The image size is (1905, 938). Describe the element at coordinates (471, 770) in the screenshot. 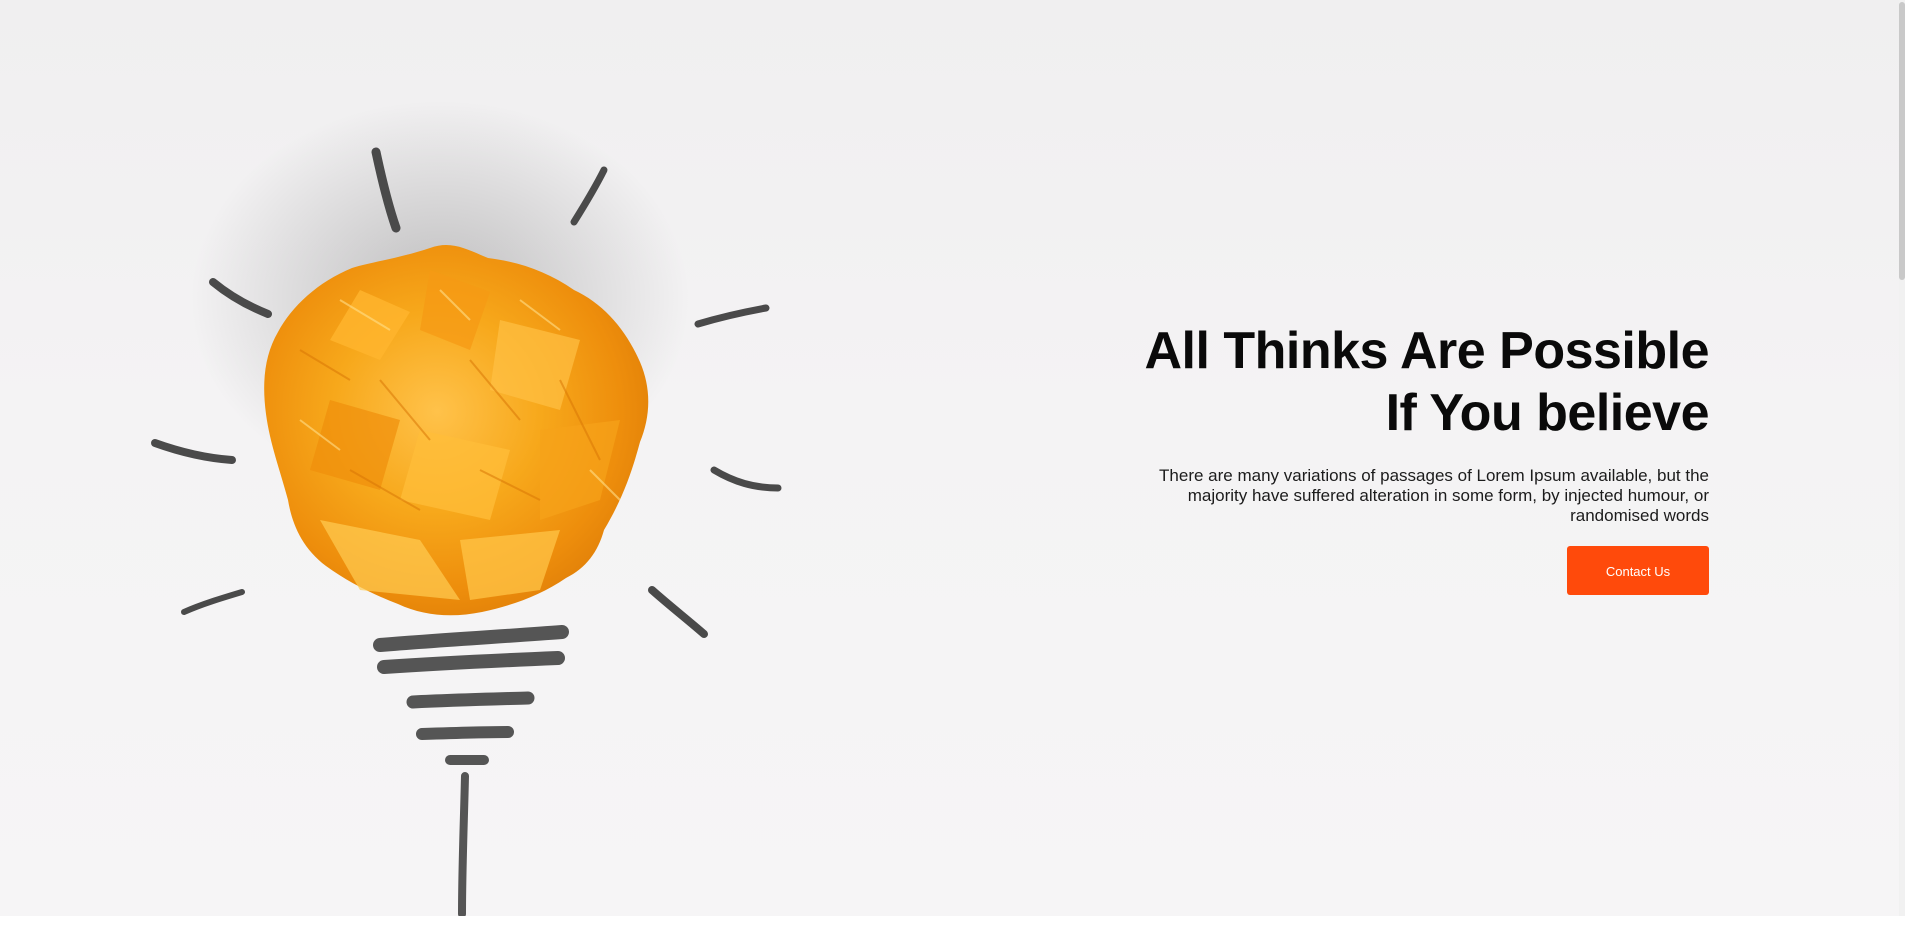

I see `bulb-base` at that location.